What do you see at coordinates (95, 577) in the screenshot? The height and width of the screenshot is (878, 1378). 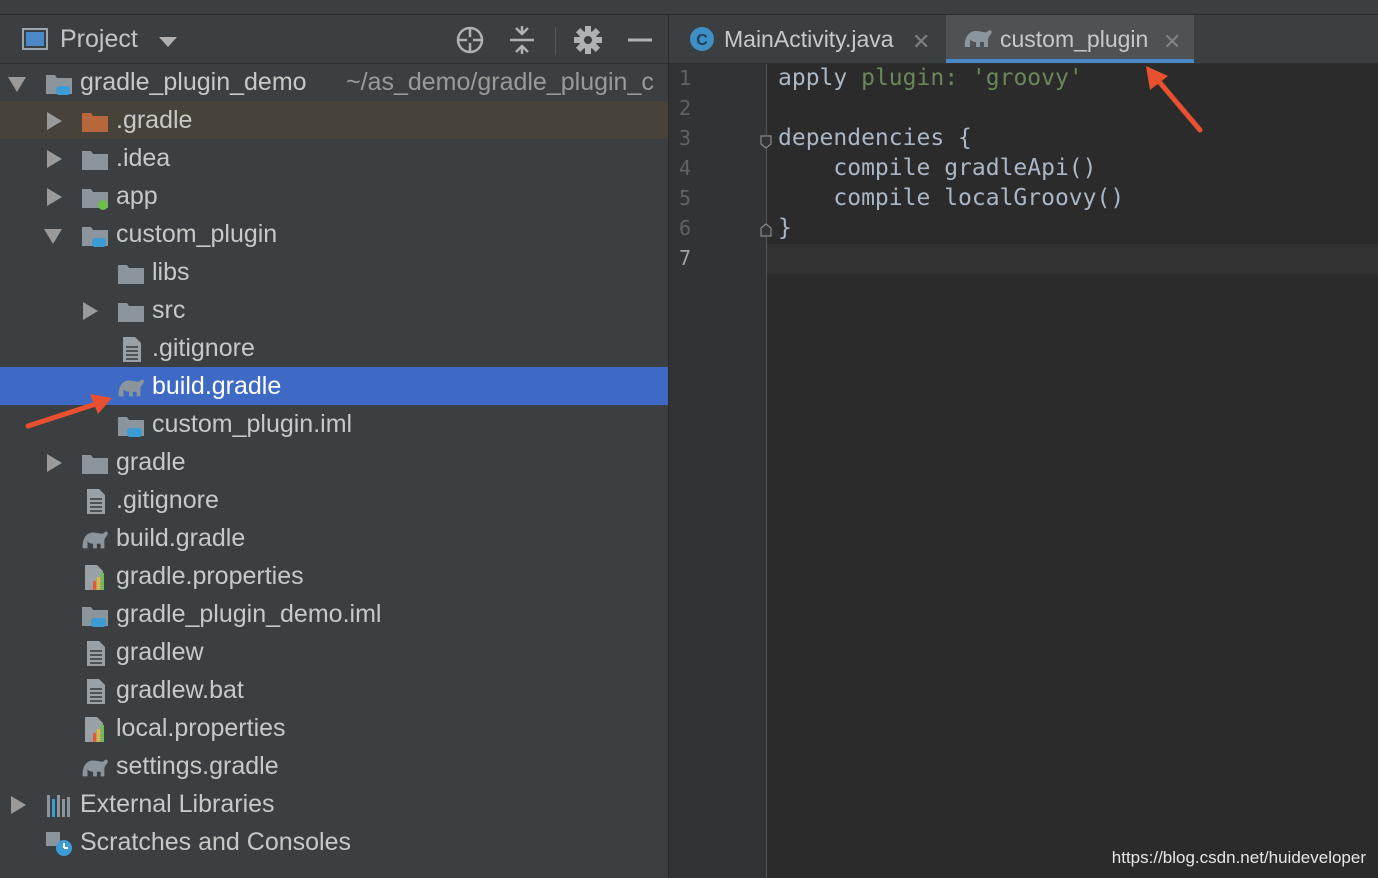 I see `properties-file-icon` at bounding box center [95, 577].